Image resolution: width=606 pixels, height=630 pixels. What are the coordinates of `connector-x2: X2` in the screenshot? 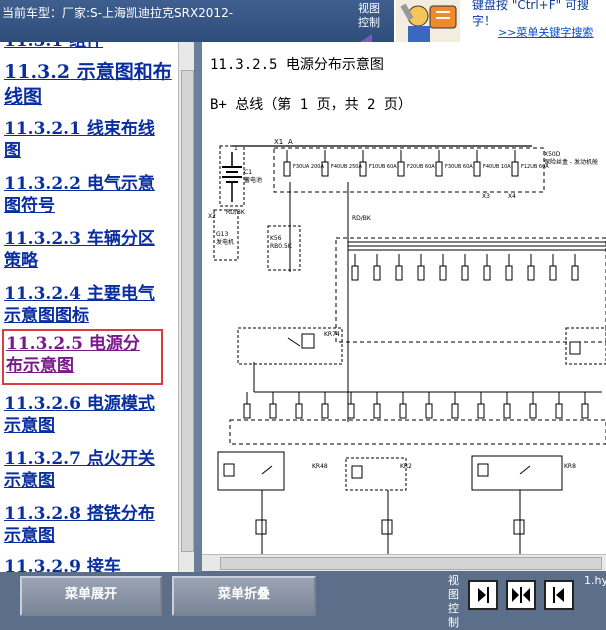 It's located at (212, 216).